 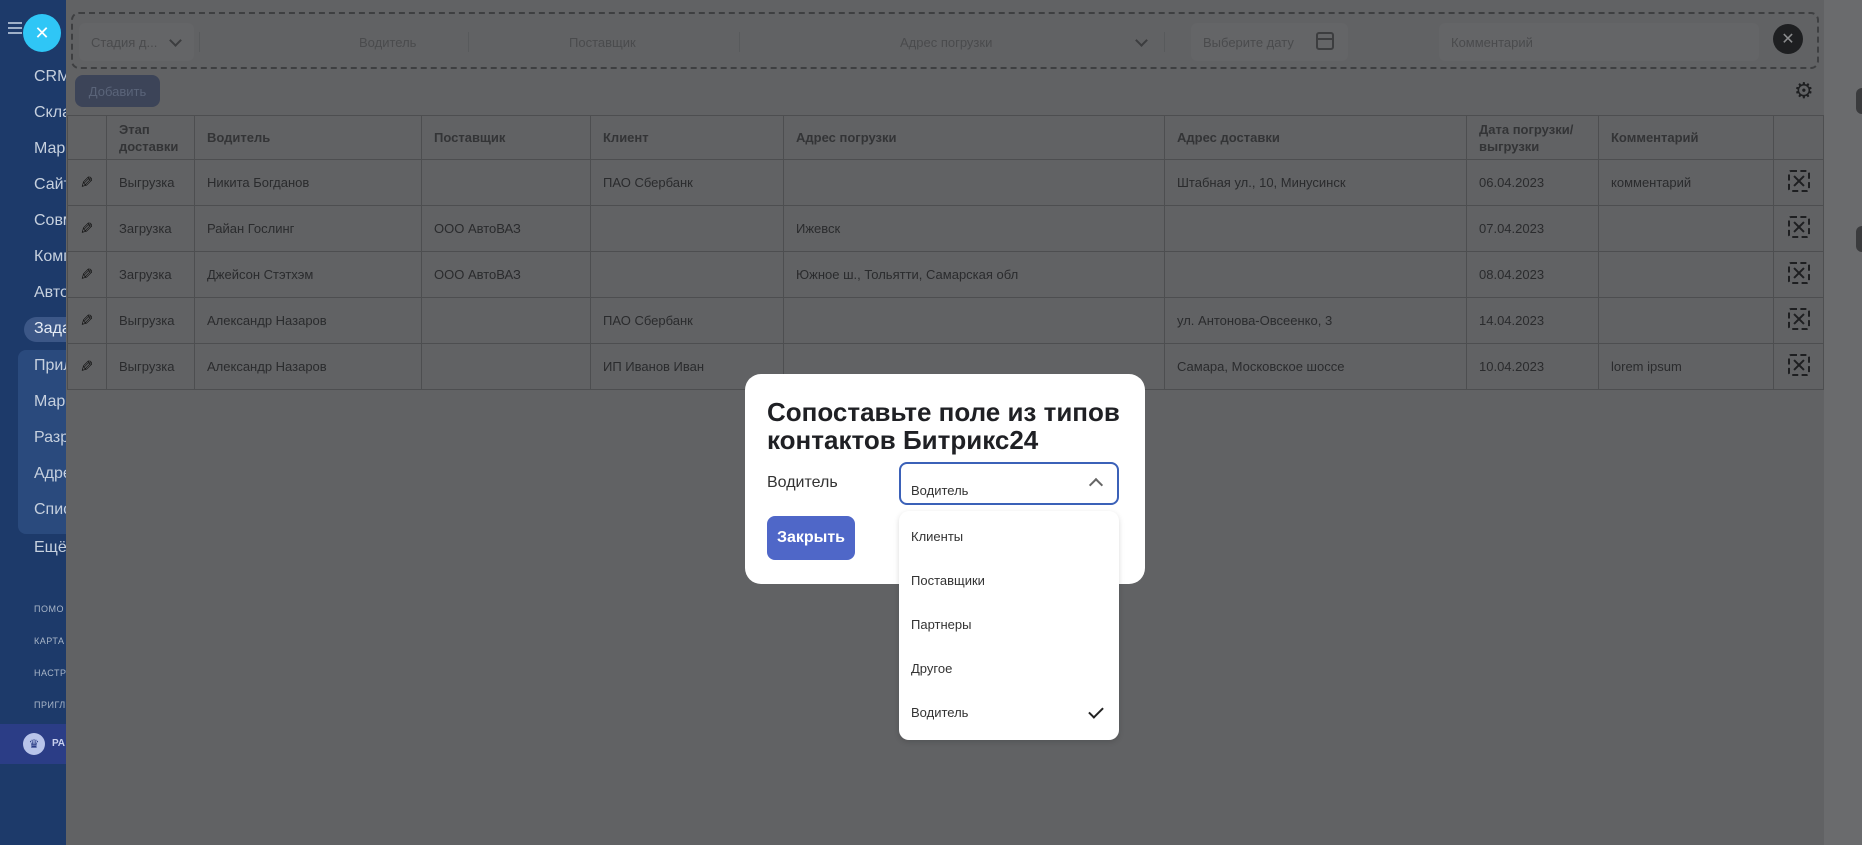 I want to click on sidebar-item-crm: CRM, so click(x=50, y=77).